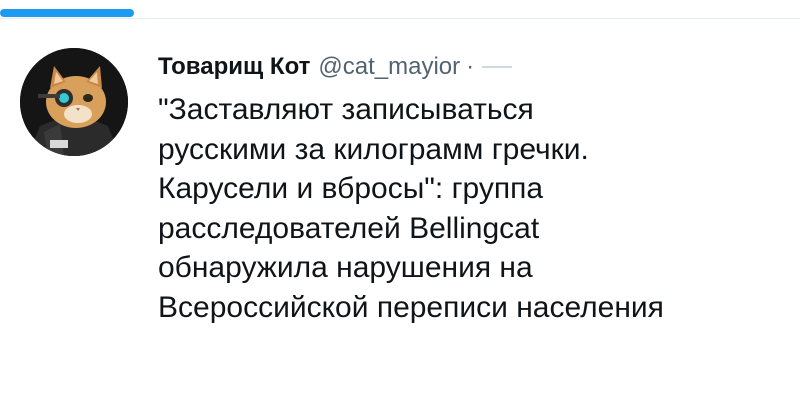 Image resolution: width=800 pixels, height=406 pixels. I want to click on author-handle: @cat_mayior, so click(389, 67).